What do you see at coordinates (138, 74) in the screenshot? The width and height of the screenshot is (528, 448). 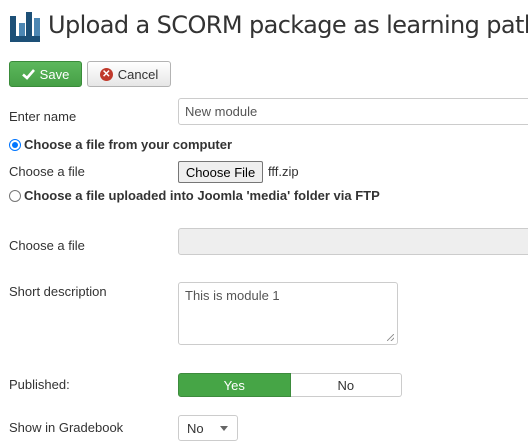 I see `cancel-button-label: Cancel` at bounding box center [138, 74].